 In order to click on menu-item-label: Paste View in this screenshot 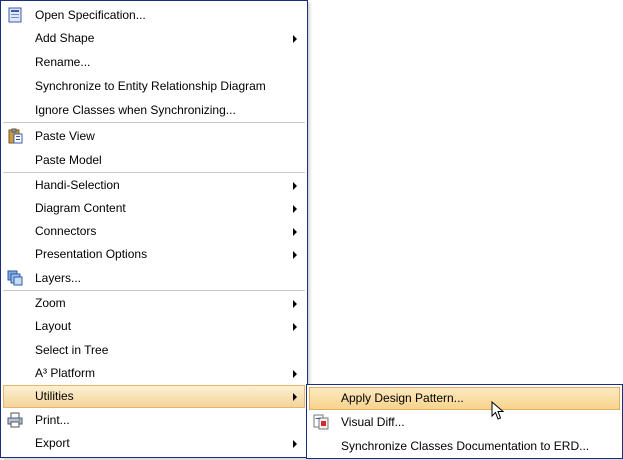, I will do `click(65, 136)`.